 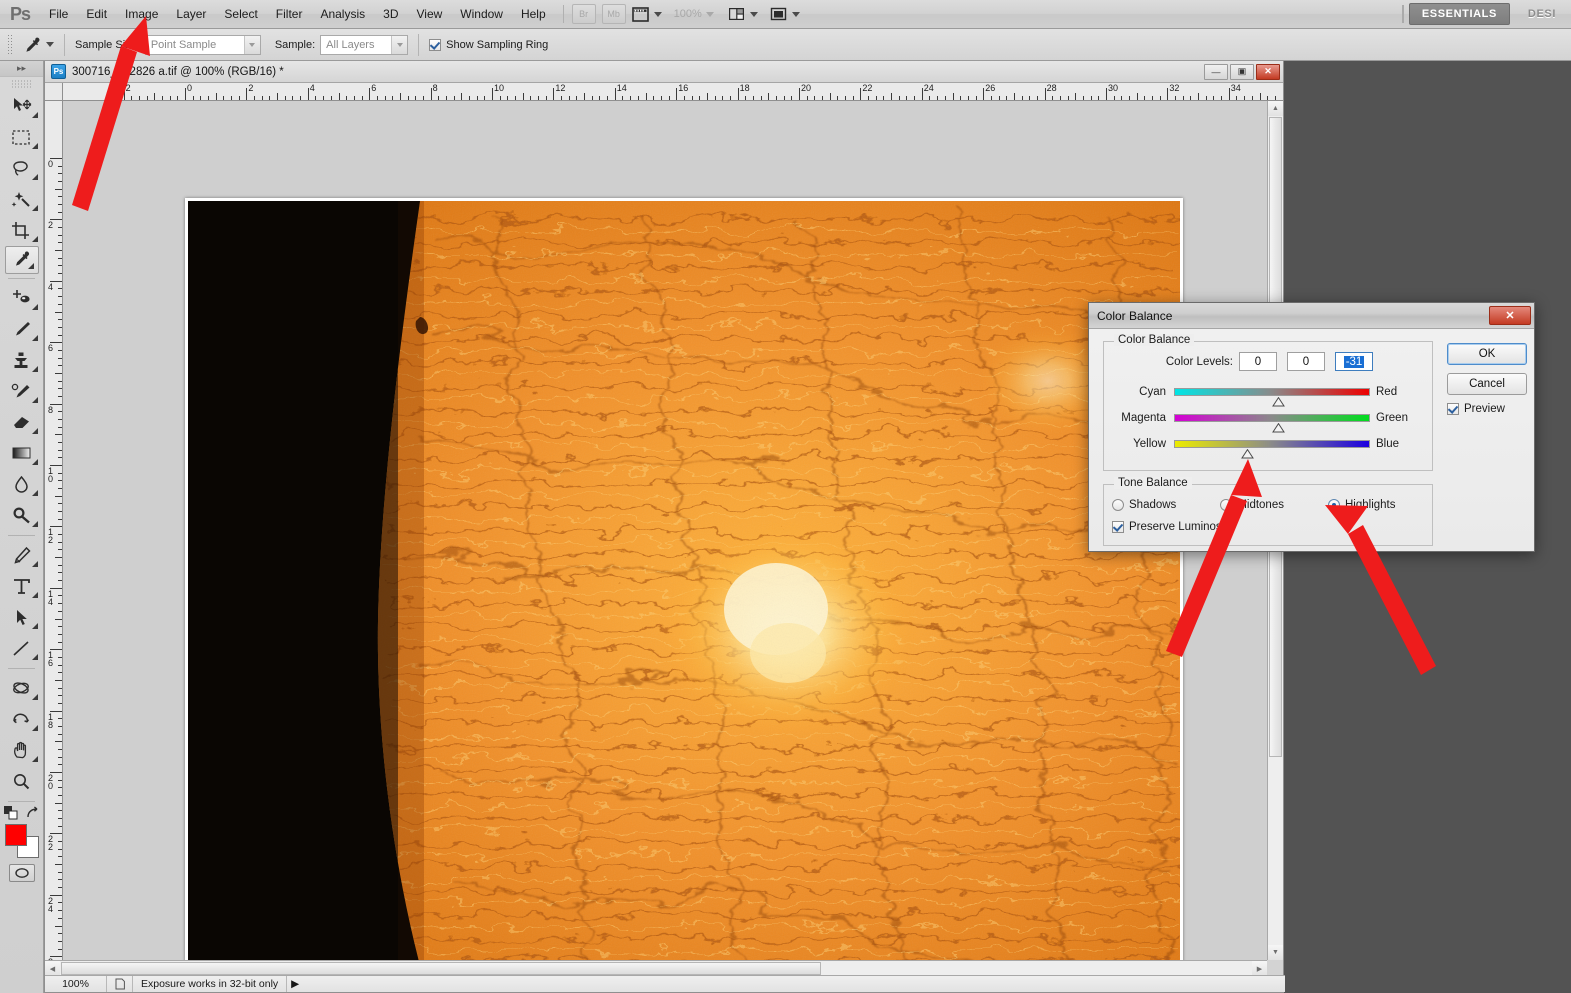 I want to click on preserve-luminosity-checkmark-icon, so click(x=1118, y=527).